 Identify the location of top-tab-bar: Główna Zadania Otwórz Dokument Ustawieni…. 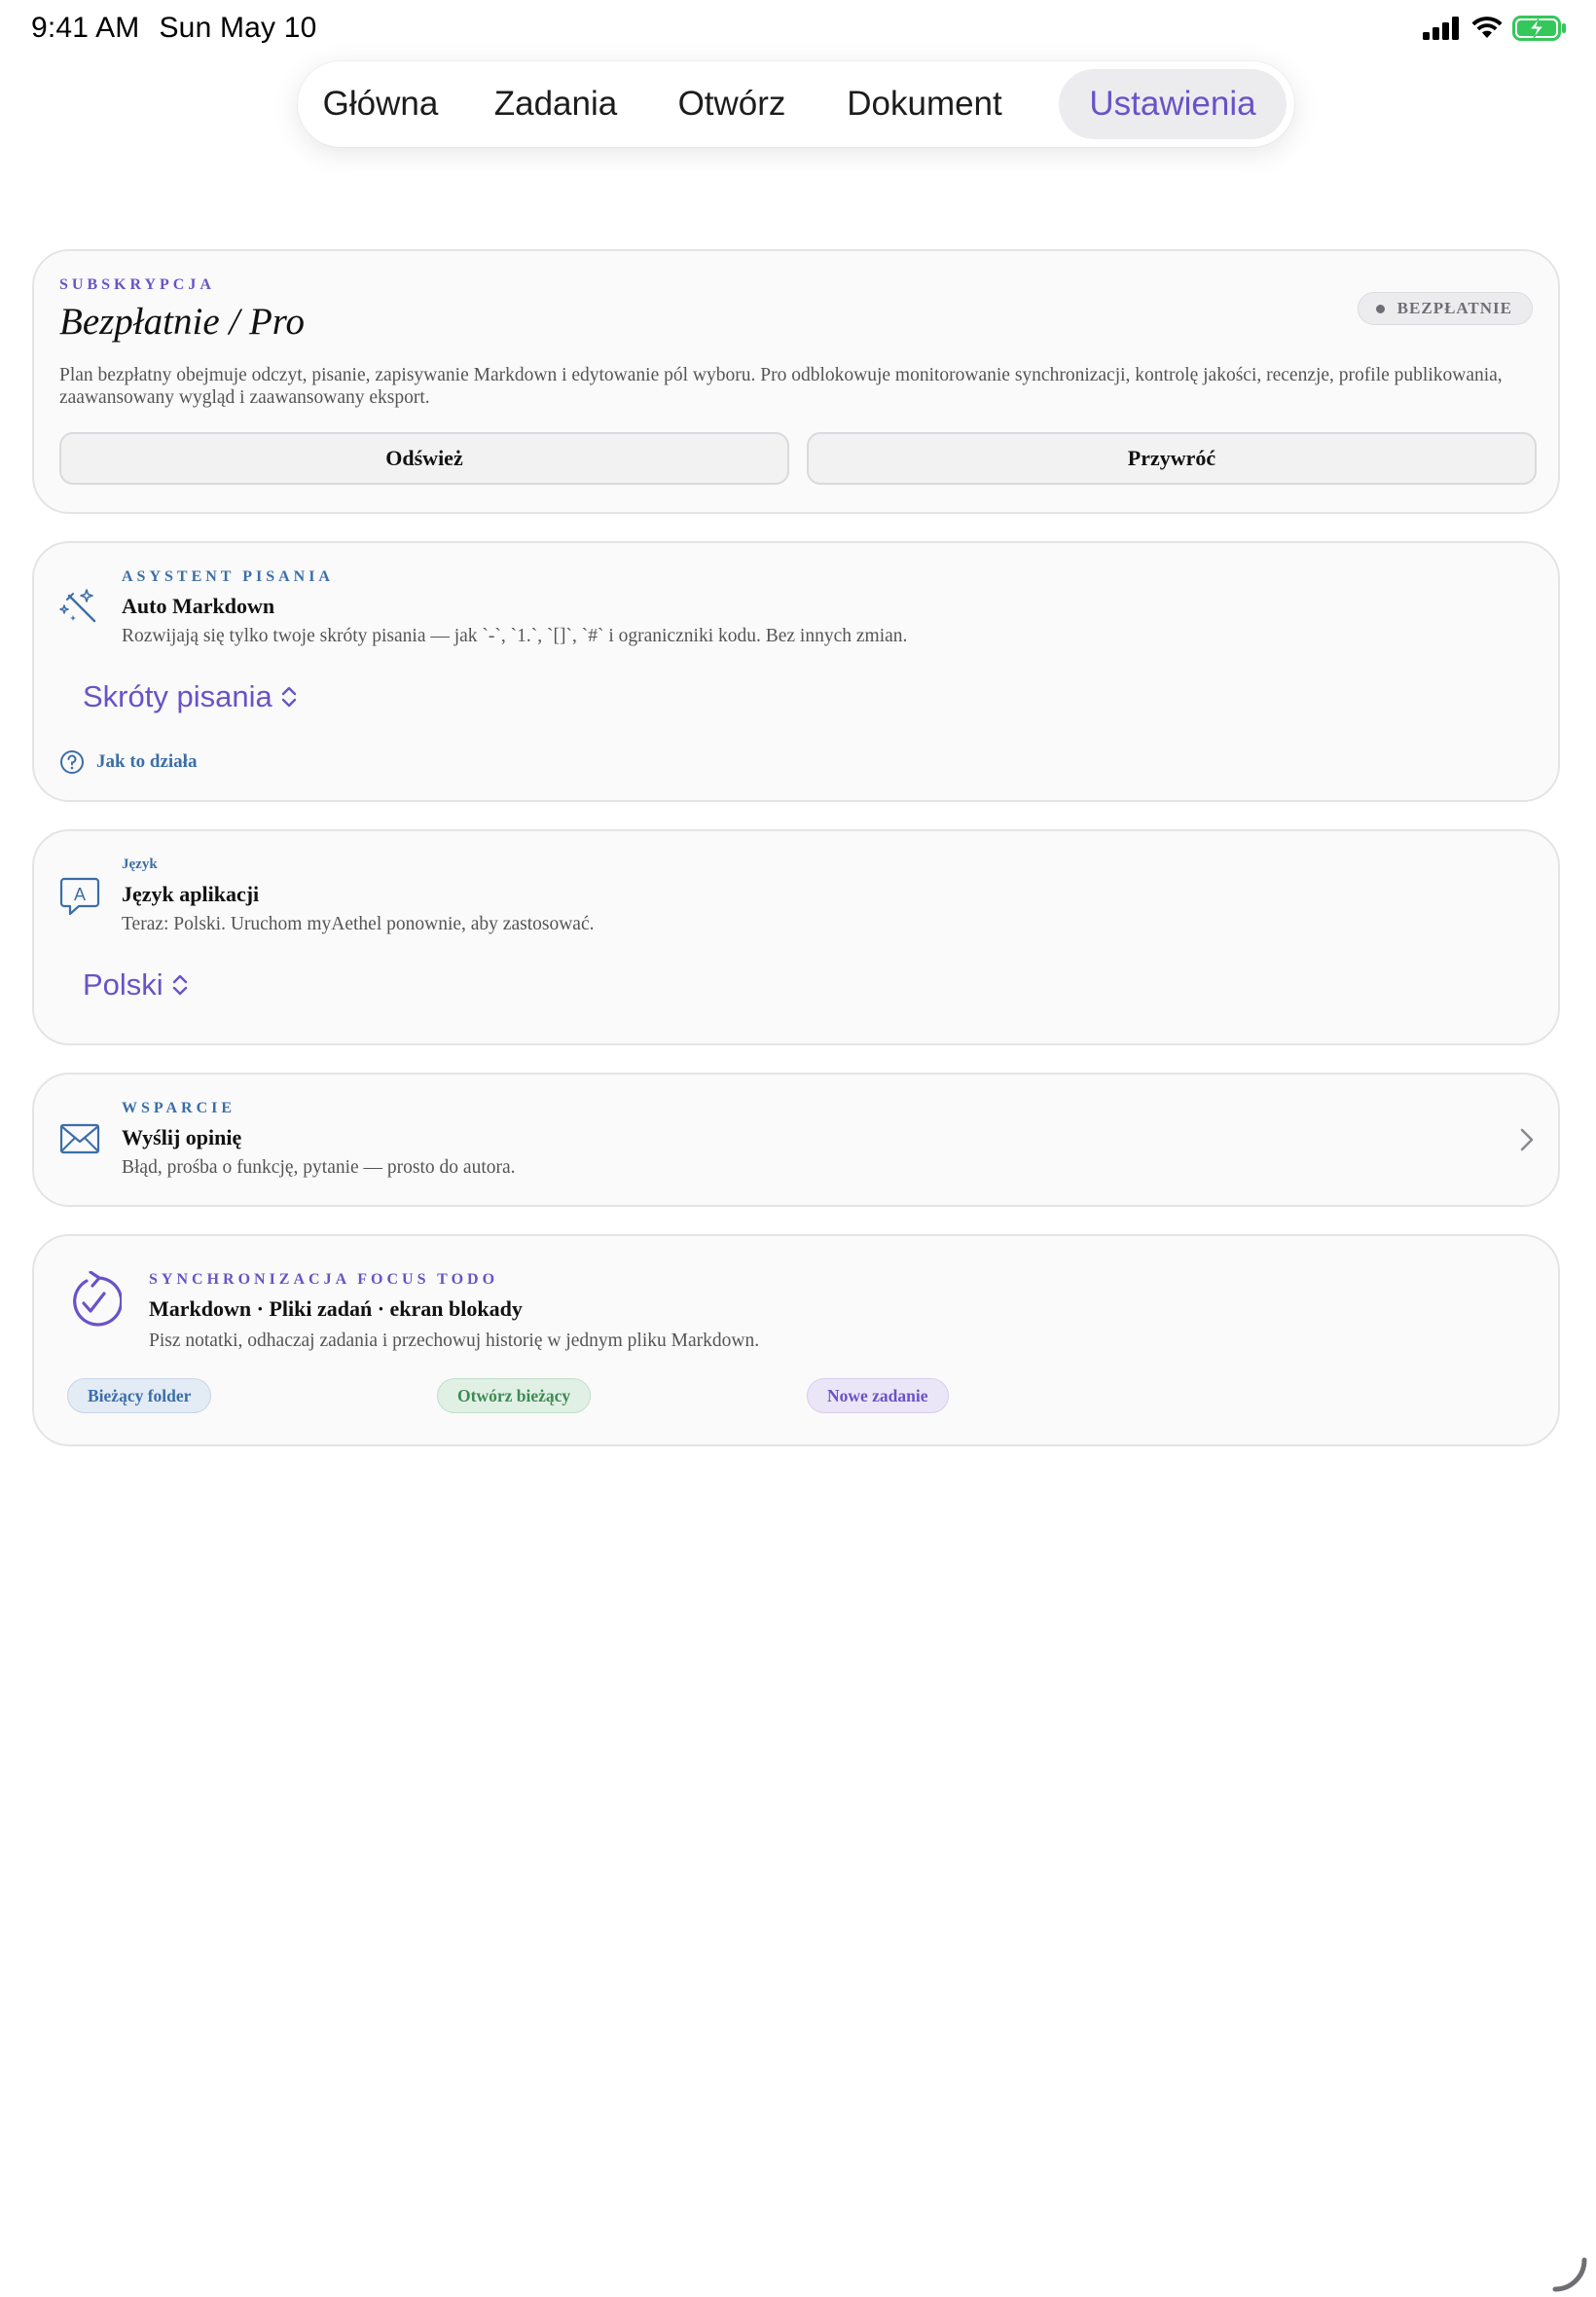
(796, 104).